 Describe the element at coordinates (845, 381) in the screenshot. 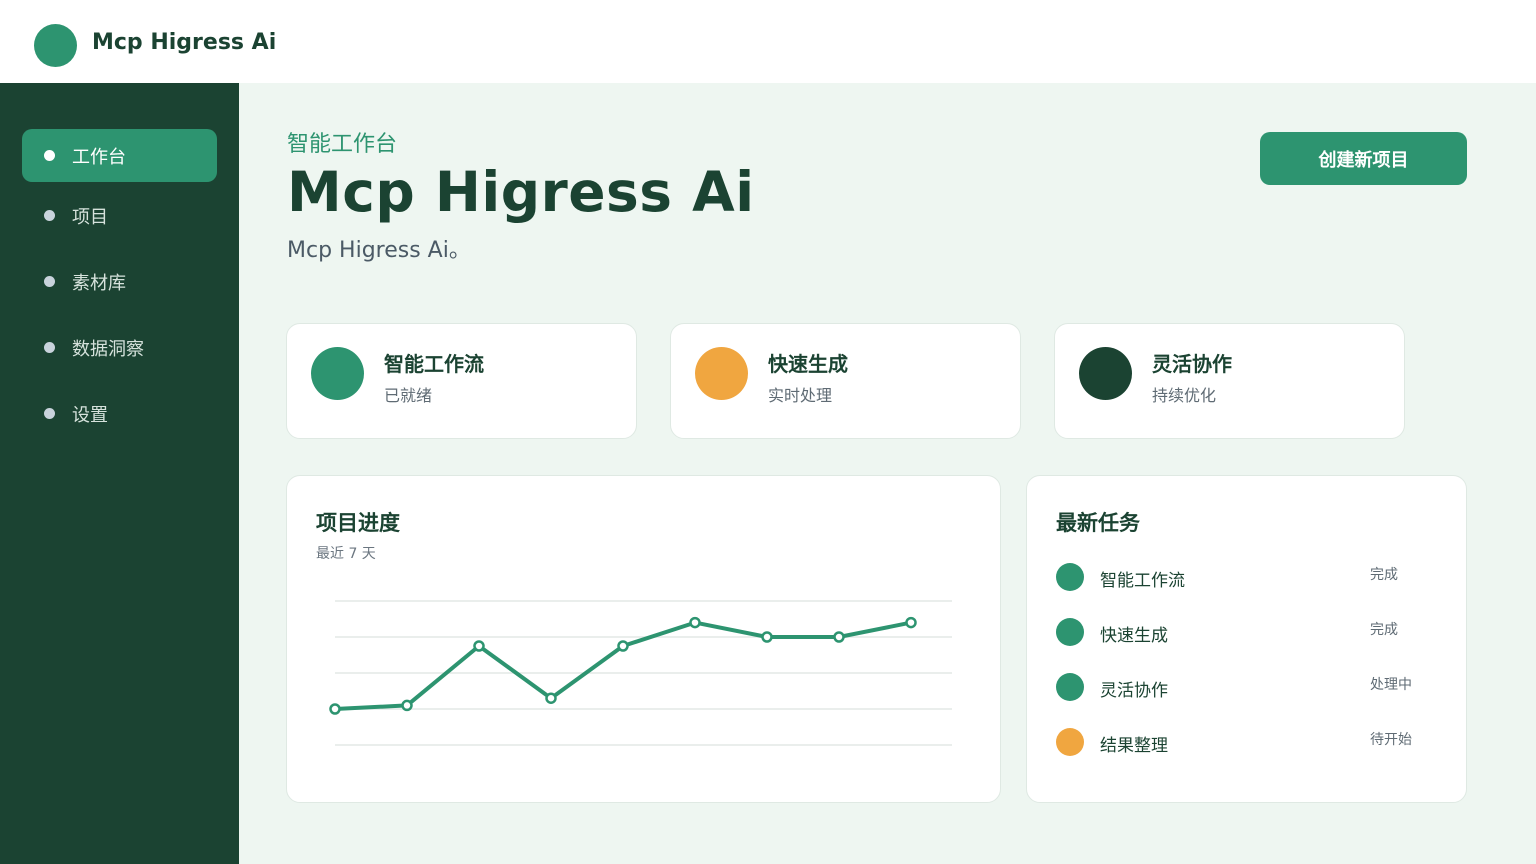

I see `stat-card-generate: 快速生成 实时处理` at that location.